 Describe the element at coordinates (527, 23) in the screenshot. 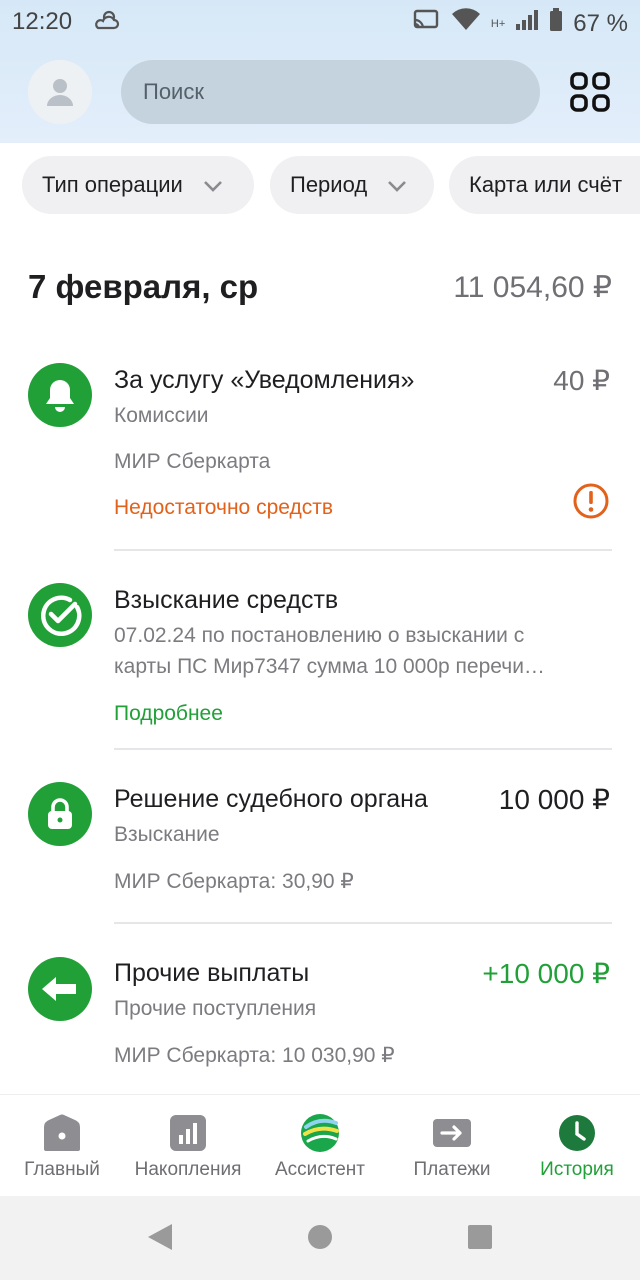

I see `signal-icon` at that location.